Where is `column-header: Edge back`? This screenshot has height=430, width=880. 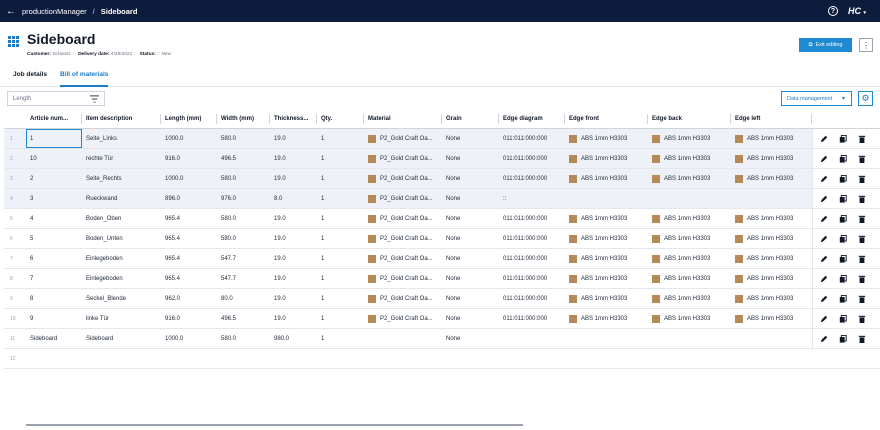
column-header: Edge back is located at coordinates (689, 119).